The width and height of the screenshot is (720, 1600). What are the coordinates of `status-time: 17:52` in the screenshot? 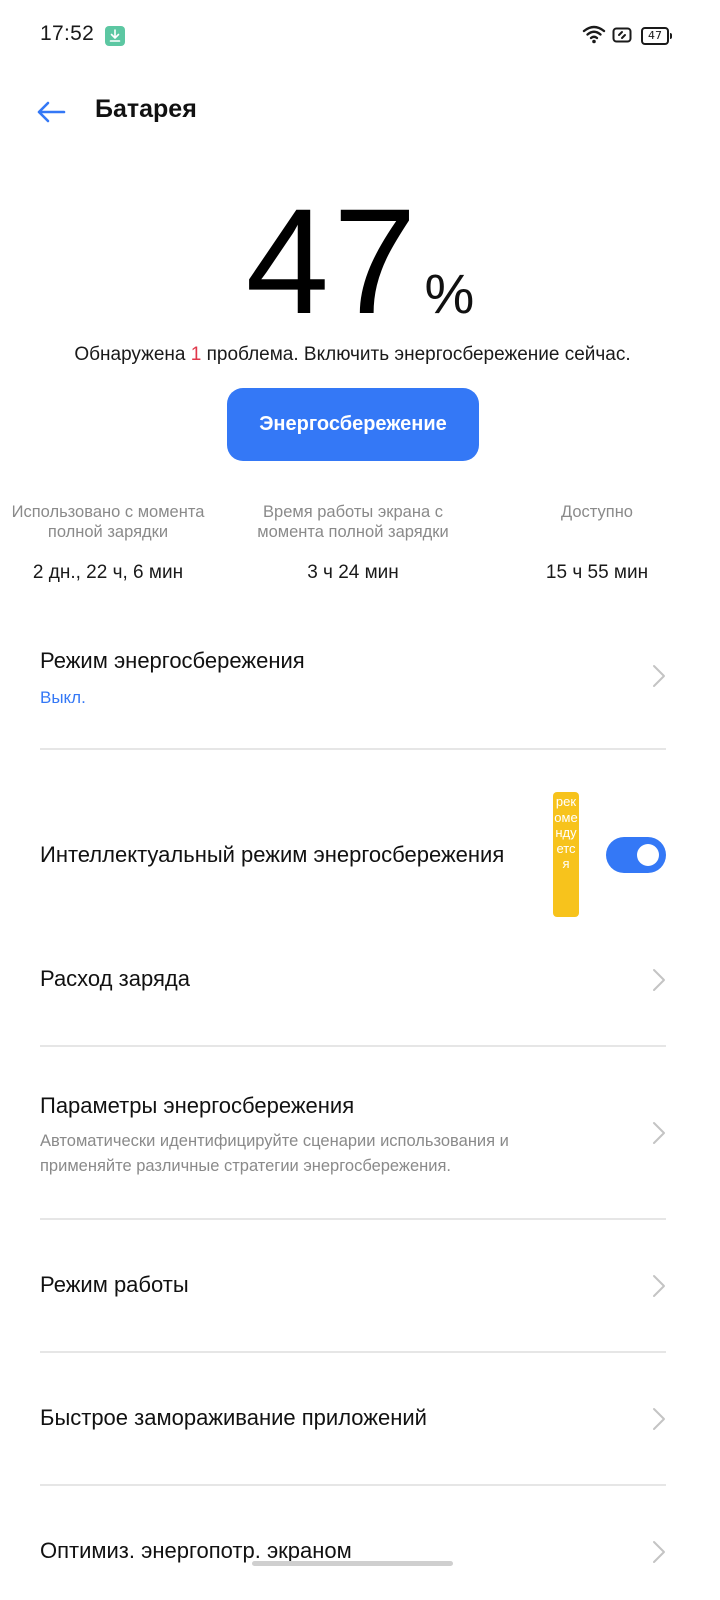 It's located at (67, 33).